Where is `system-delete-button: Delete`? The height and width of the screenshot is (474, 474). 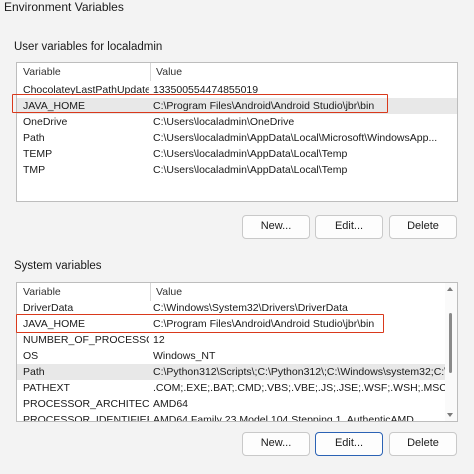
system-delete-button: Delete is located at coordinates (423, 444).